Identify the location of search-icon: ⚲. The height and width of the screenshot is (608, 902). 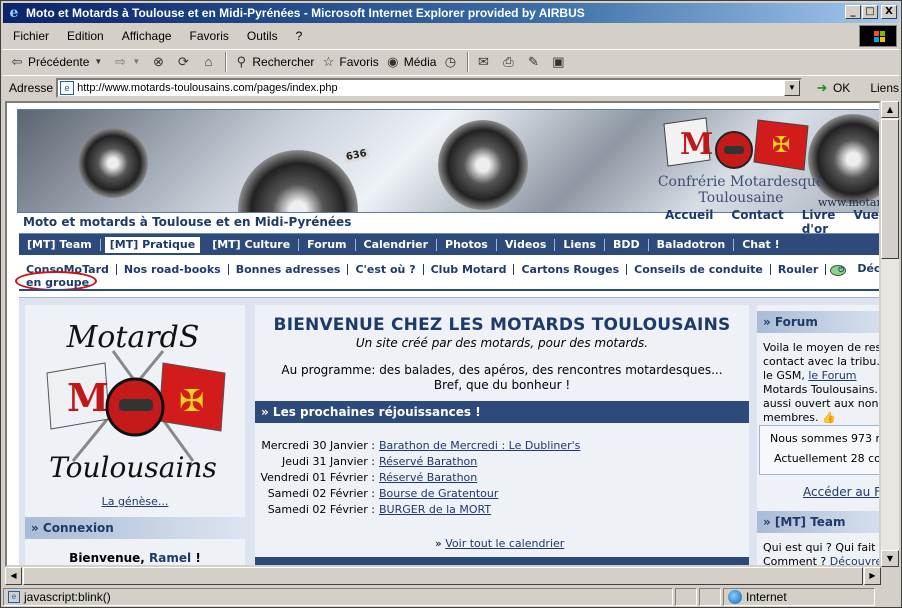
(241, 61).